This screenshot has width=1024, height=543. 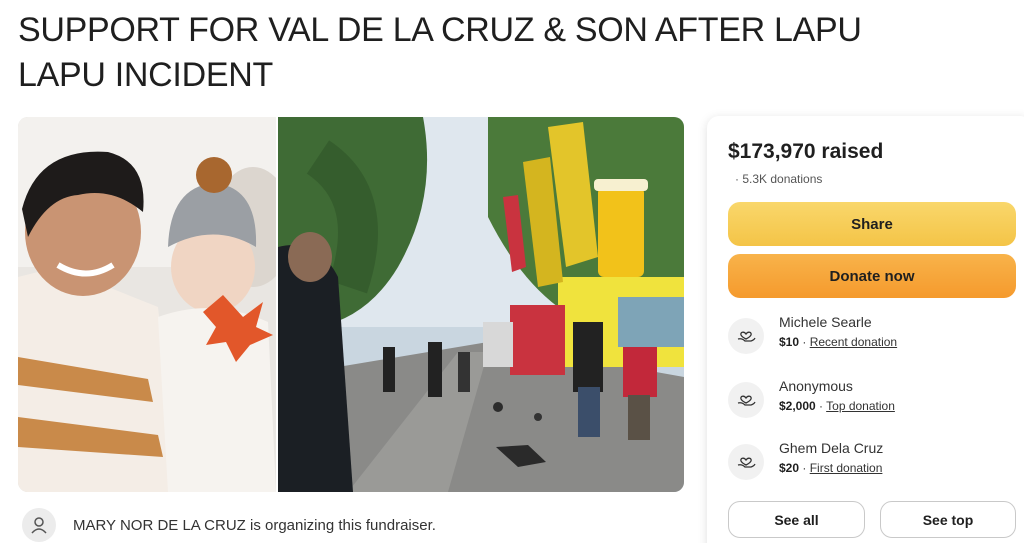 I want to click on see-top-button: See top, so click(x=948, y=519).